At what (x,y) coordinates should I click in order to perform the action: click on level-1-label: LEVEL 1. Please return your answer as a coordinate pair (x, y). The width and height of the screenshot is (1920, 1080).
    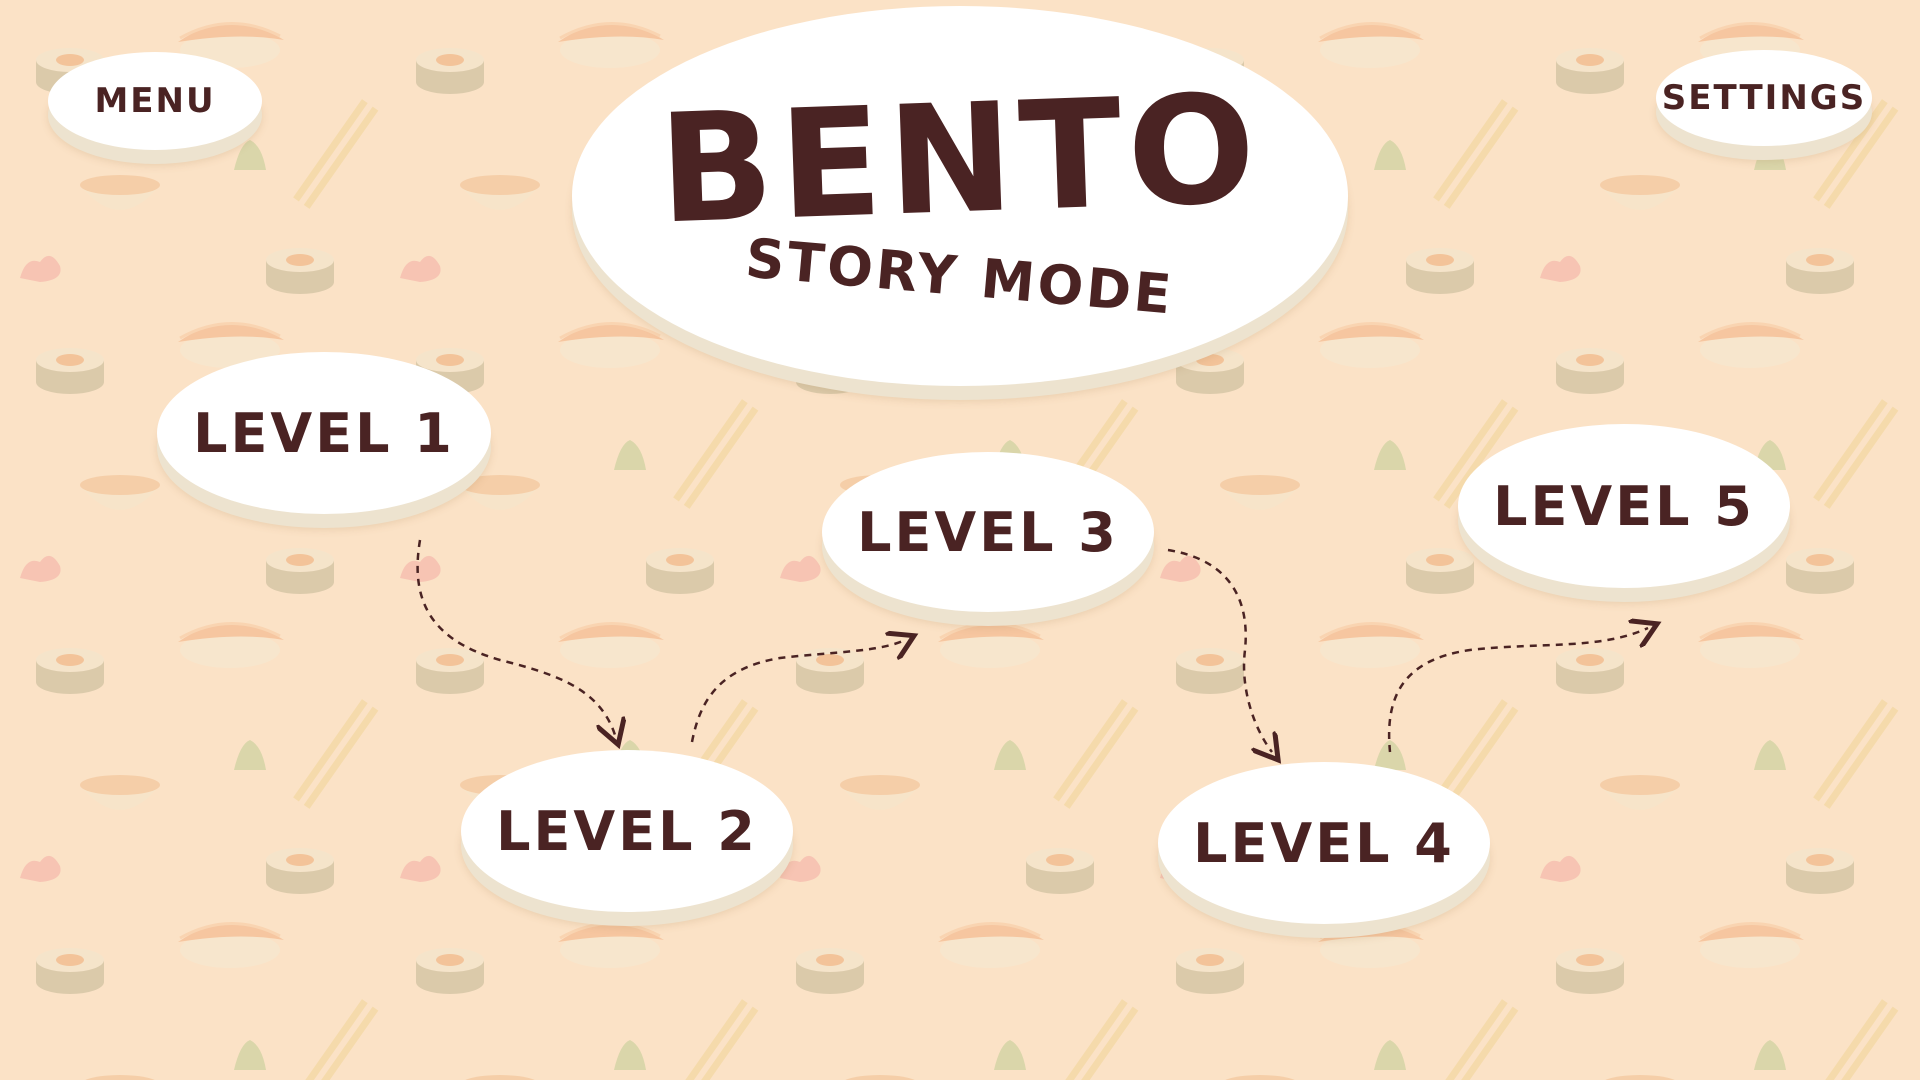
    Looking at the image, I should click on (324, 433).